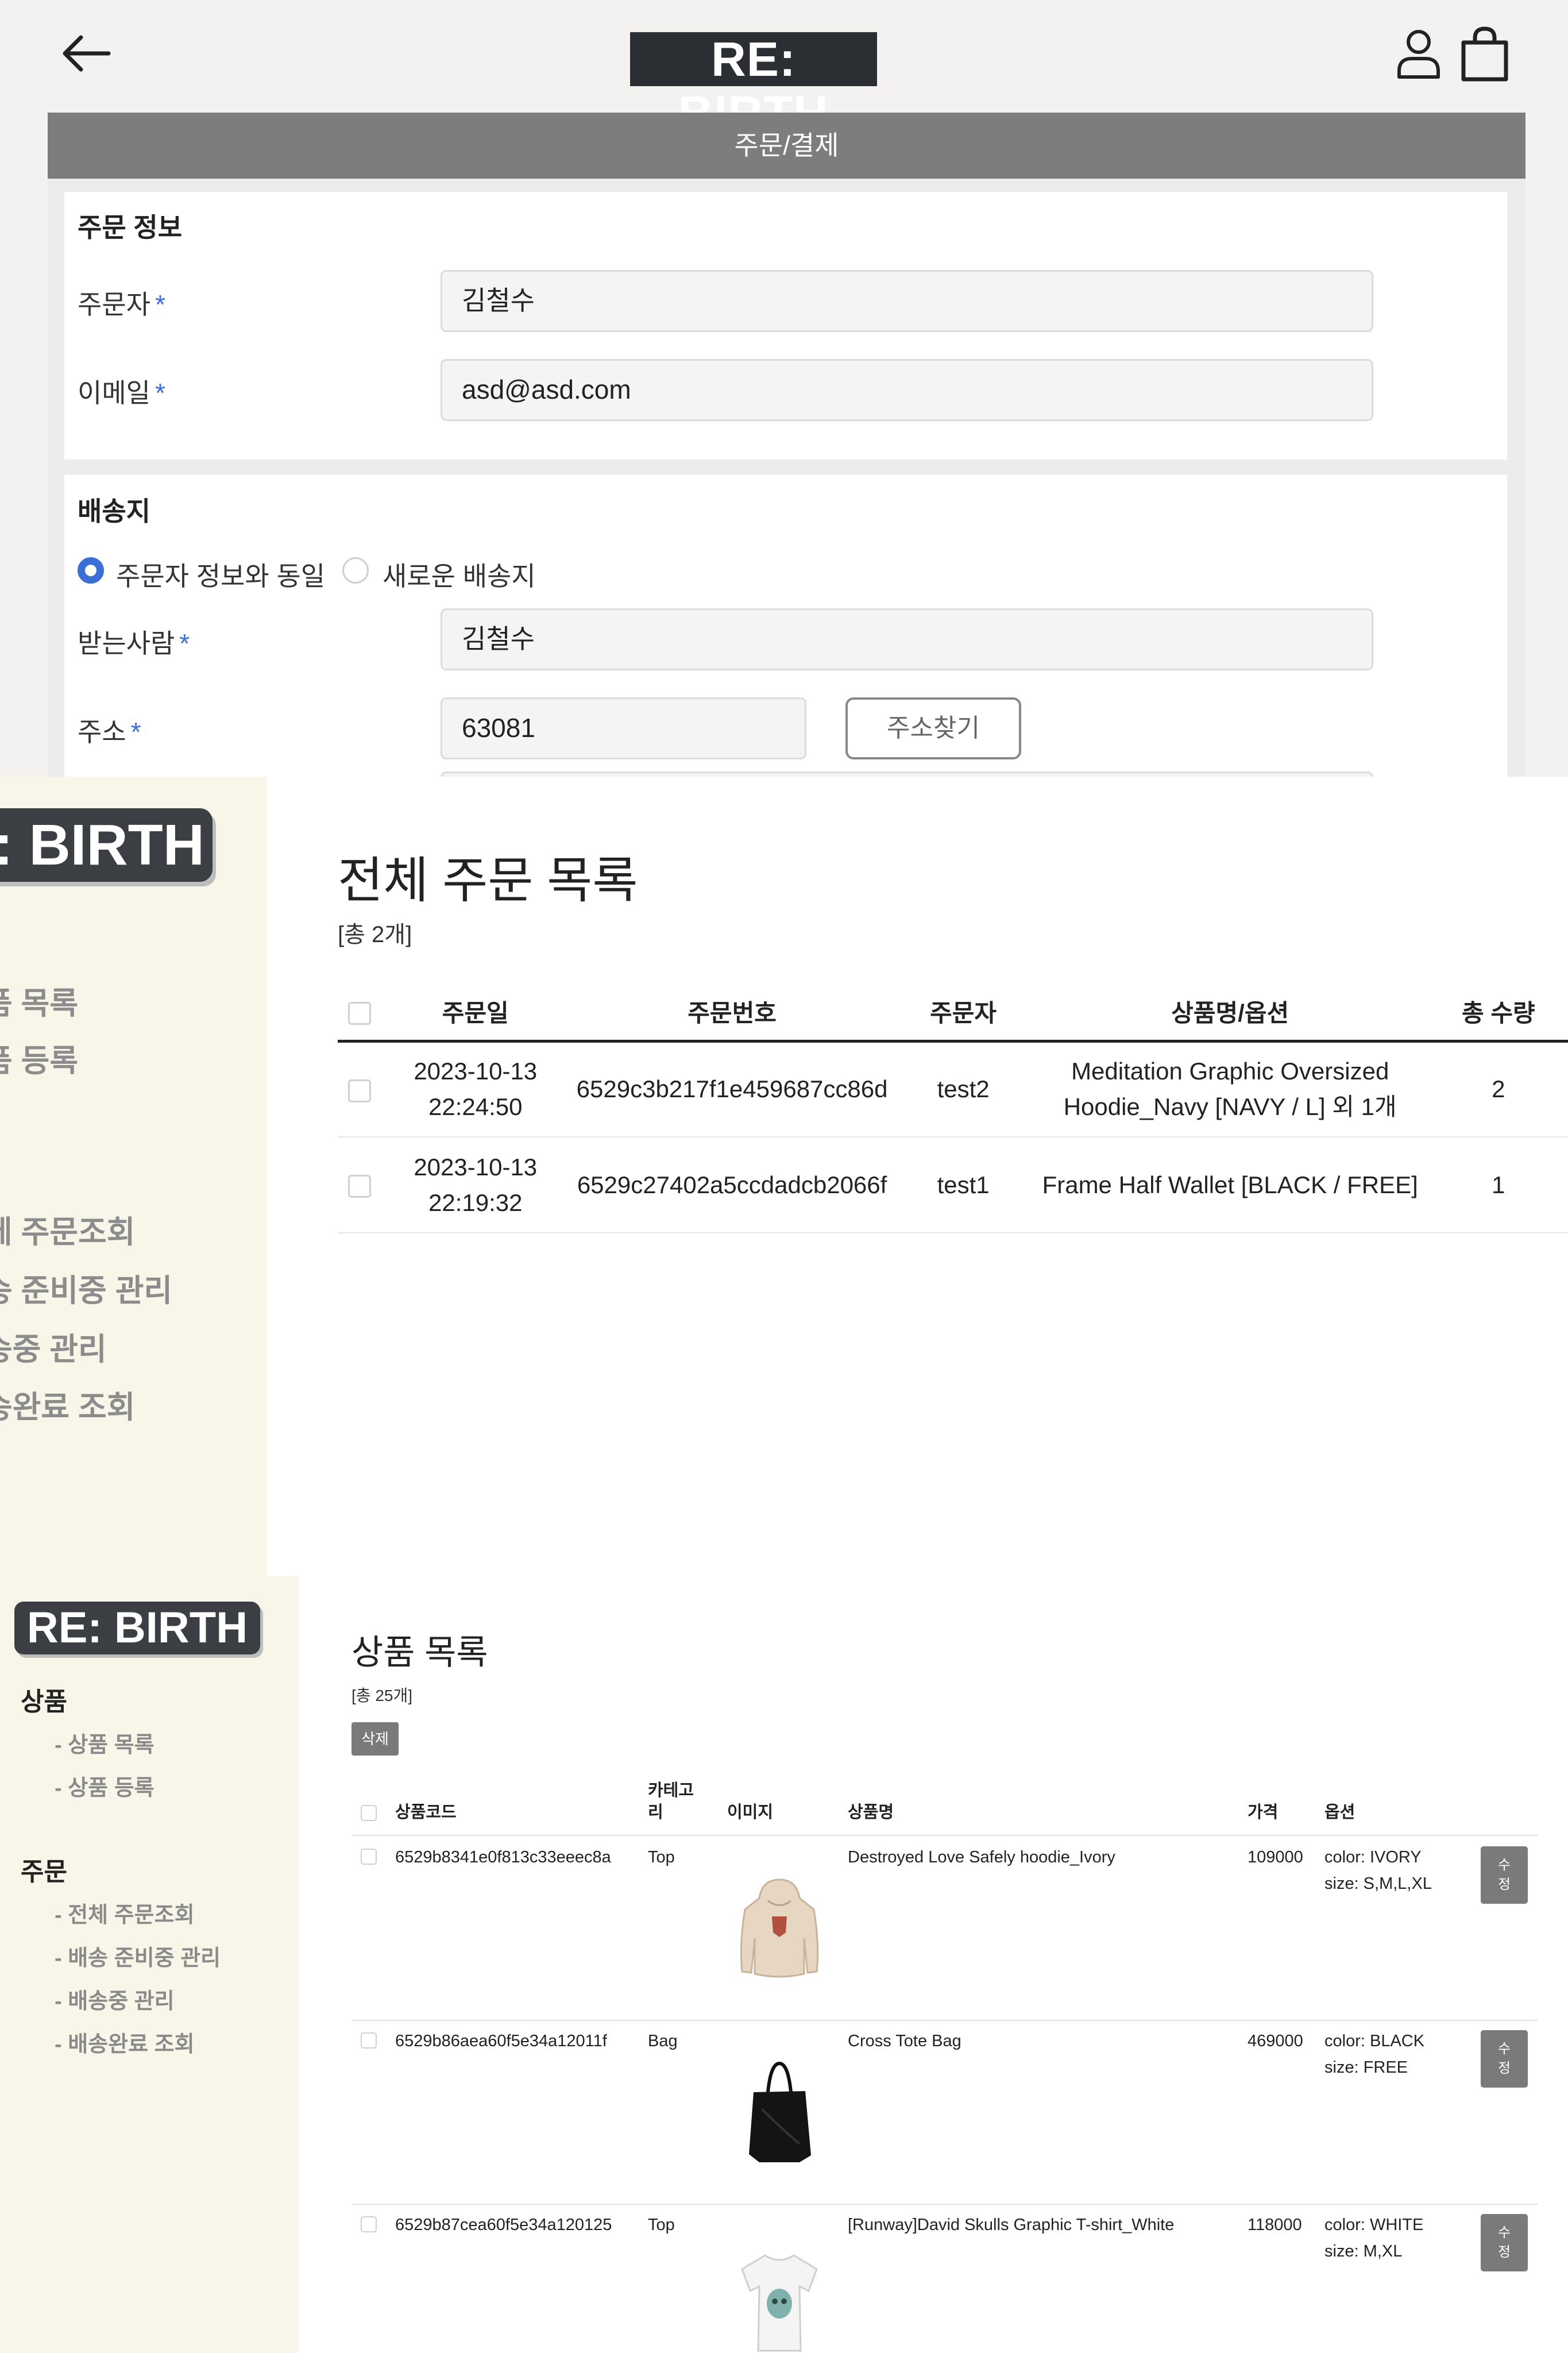 The image size is (1568, 2353). Describe the element at coordinates (115, 1999) in the screenshot. I see `sidebar-item-shipping: - 배송중 관리` at that location.